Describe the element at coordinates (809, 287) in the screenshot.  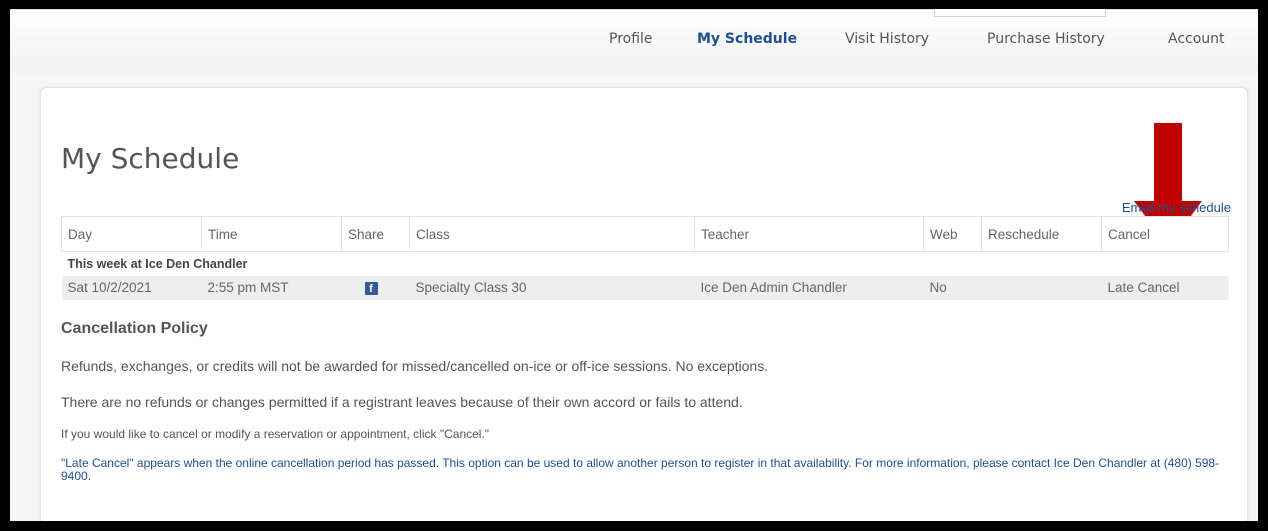
I see `cell-teacher: Ice Den Admin Chandler` at that location.